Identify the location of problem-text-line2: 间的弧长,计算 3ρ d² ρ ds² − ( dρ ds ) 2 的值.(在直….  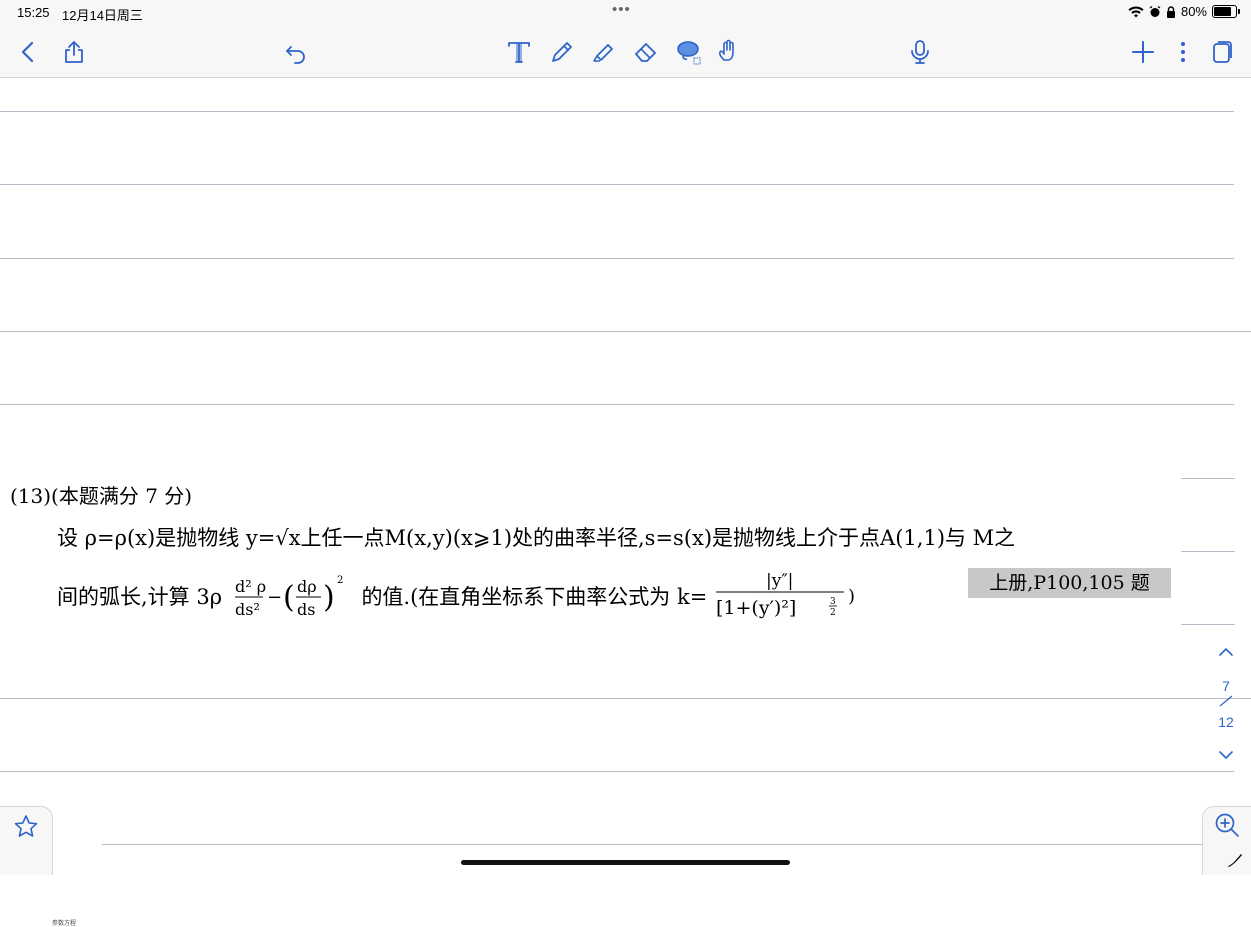
(460, 598).